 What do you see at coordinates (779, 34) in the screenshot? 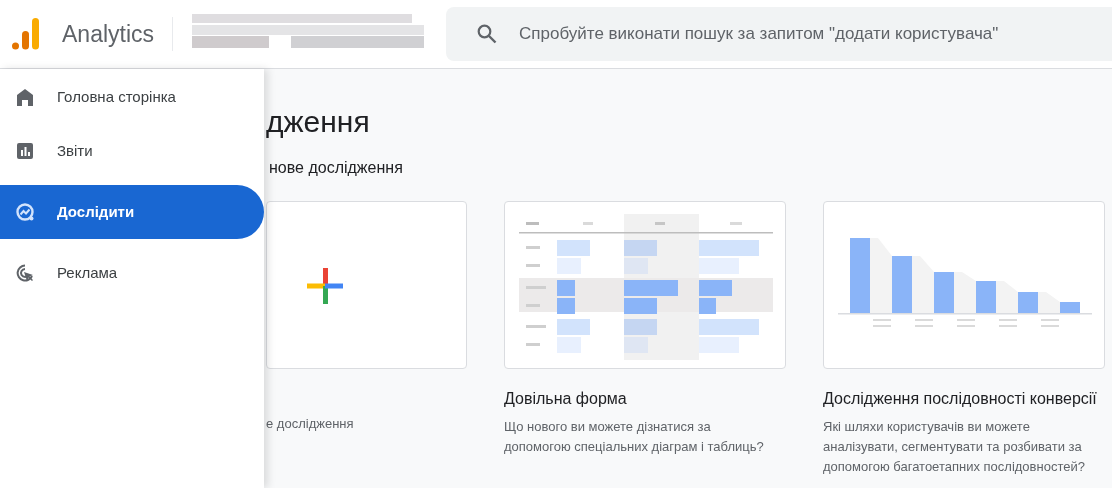
I see `search-field: Спробуйте виконати пошук за запитом "додати користувача"` at bounding box center [779, 34].